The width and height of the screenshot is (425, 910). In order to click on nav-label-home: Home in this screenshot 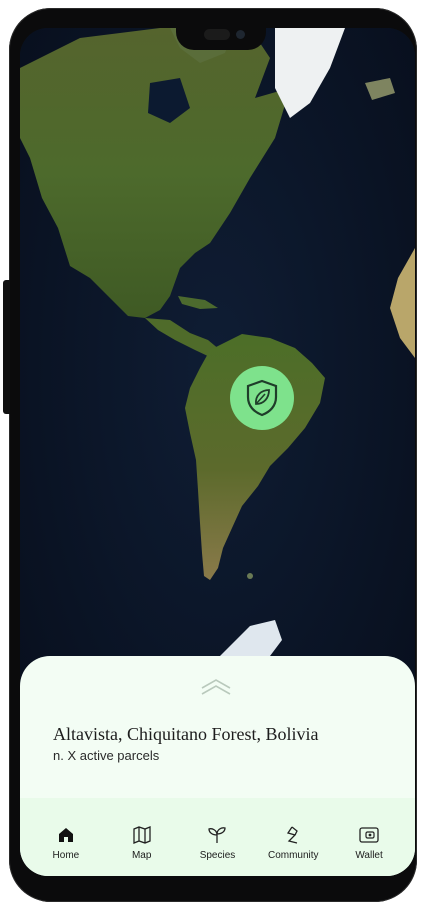, I will do `click(66, 855)`.